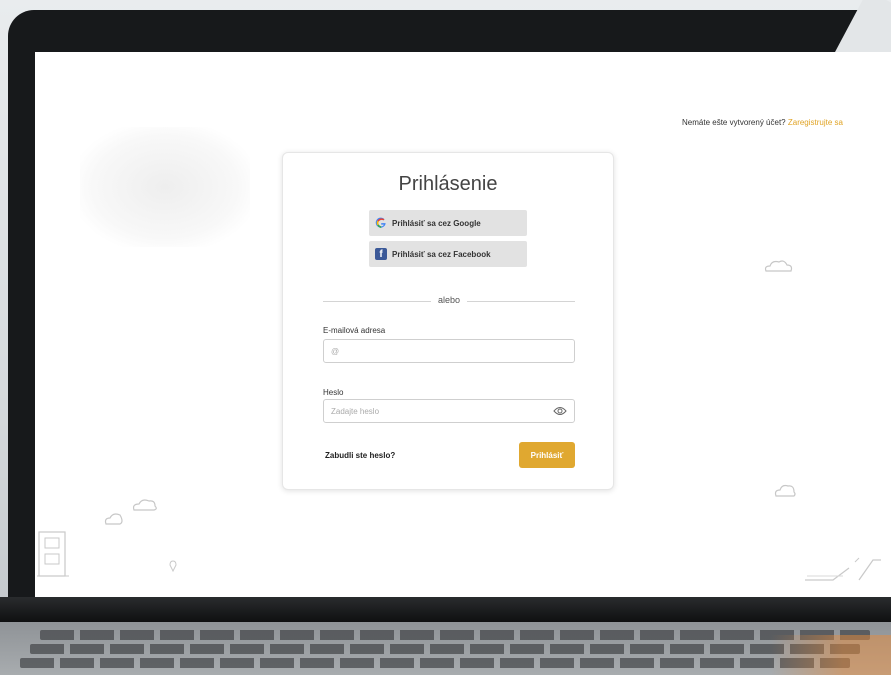  Describe the element at coordinates (560, 411) in the screenshot. I see `eye-icon` at that location.